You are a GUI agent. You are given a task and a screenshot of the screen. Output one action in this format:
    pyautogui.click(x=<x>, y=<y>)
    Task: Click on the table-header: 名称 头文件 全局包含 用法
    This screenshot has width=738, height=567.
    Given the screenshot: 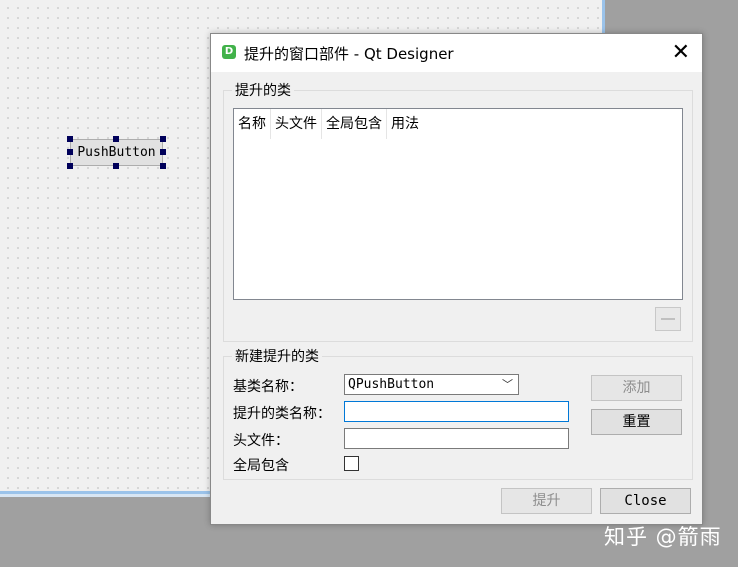 What is the action you would take?
    pyautogui.click(x=328, y=124)
    